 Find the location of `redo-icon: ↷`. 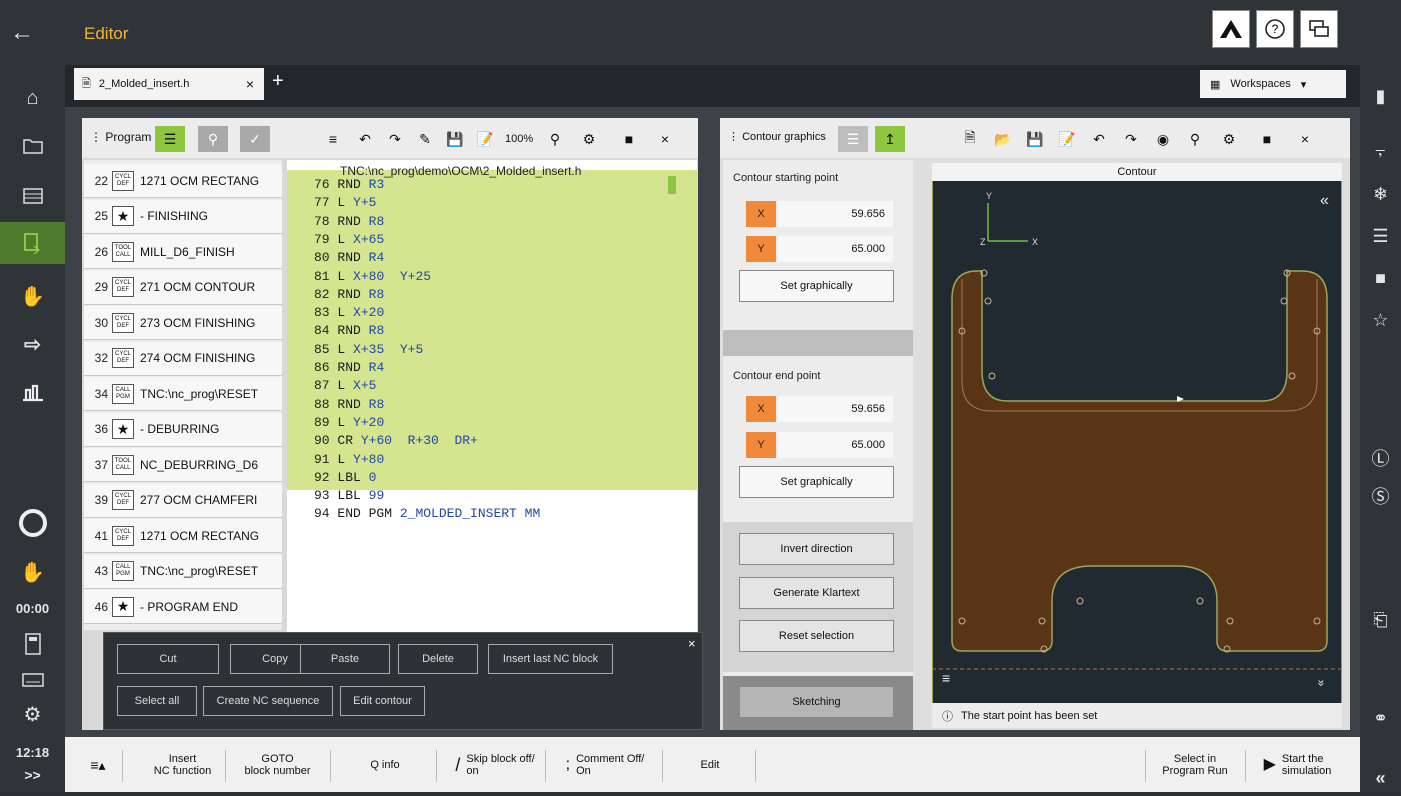

redo-icon: ↷ is located at coordinates (395, 139).